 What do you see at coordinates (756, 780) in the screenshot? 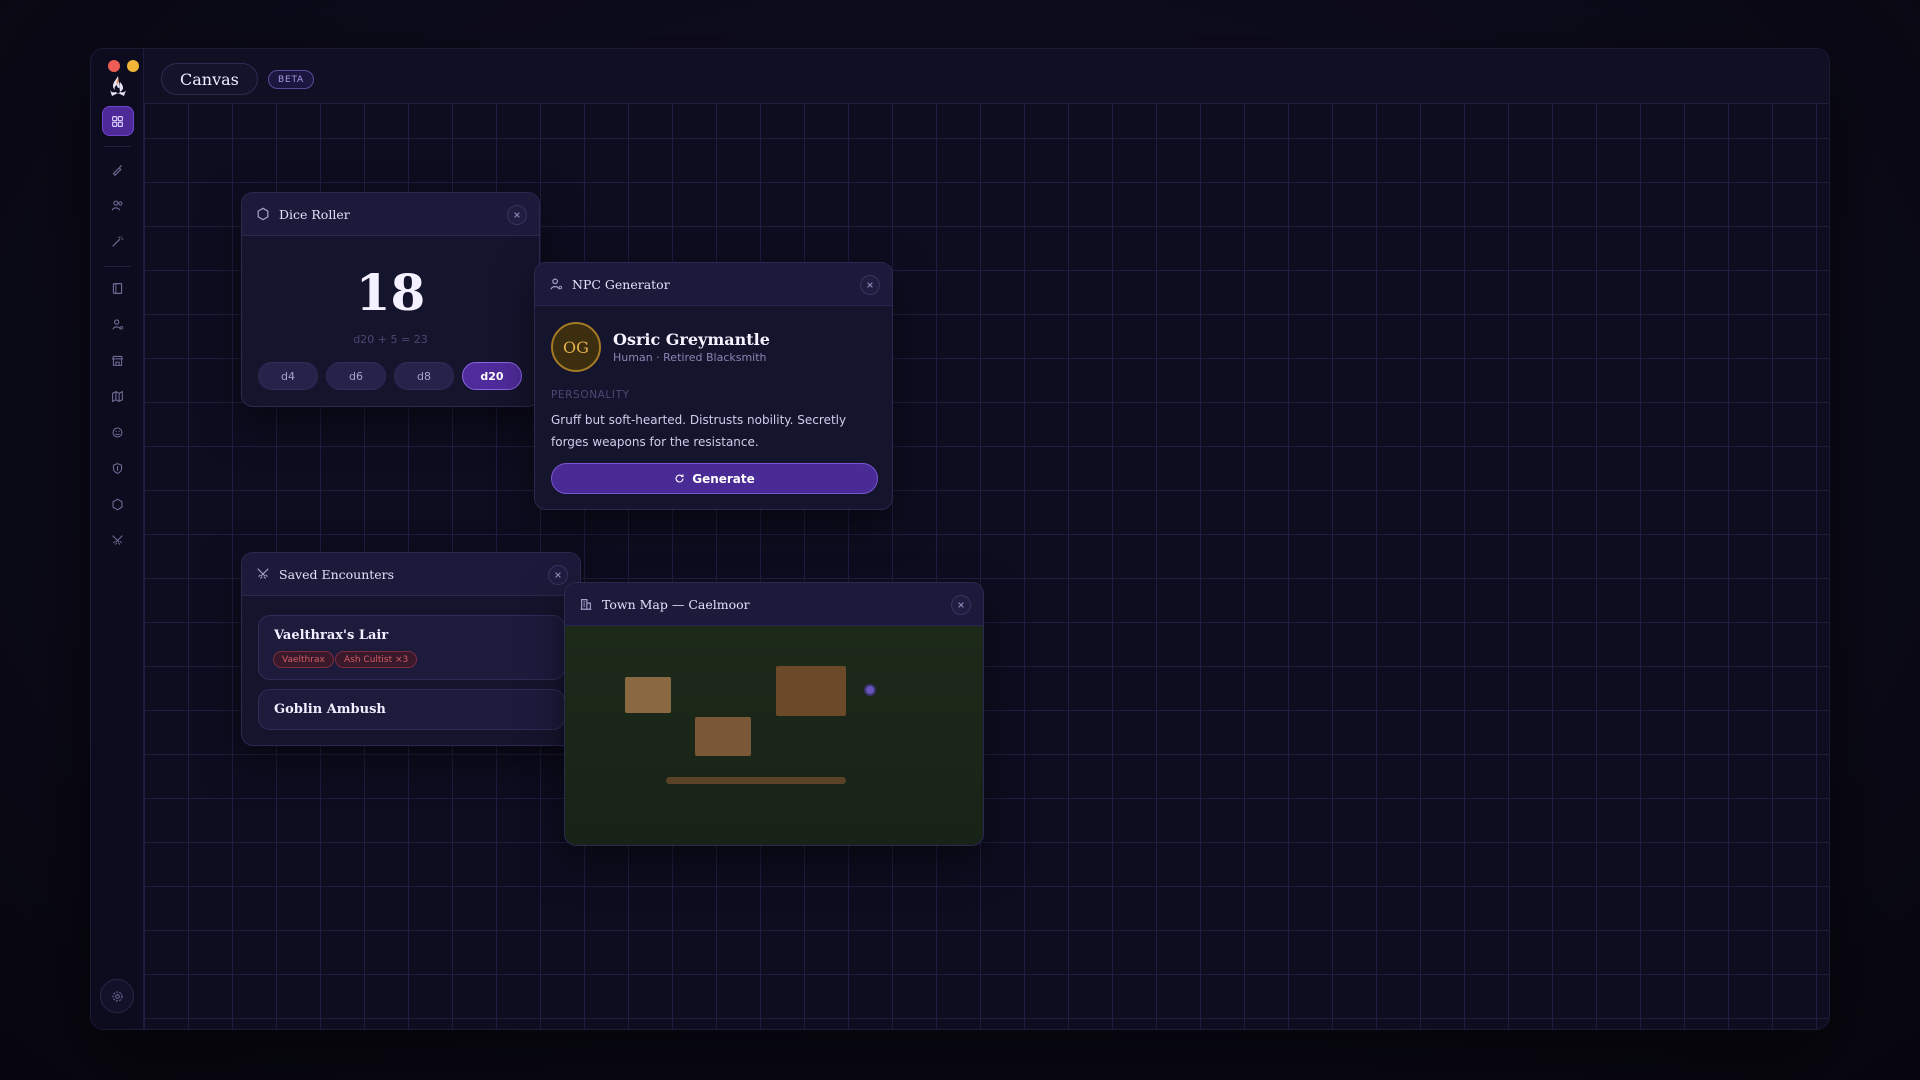
I see `map-road` at bounding box center [756, 780].